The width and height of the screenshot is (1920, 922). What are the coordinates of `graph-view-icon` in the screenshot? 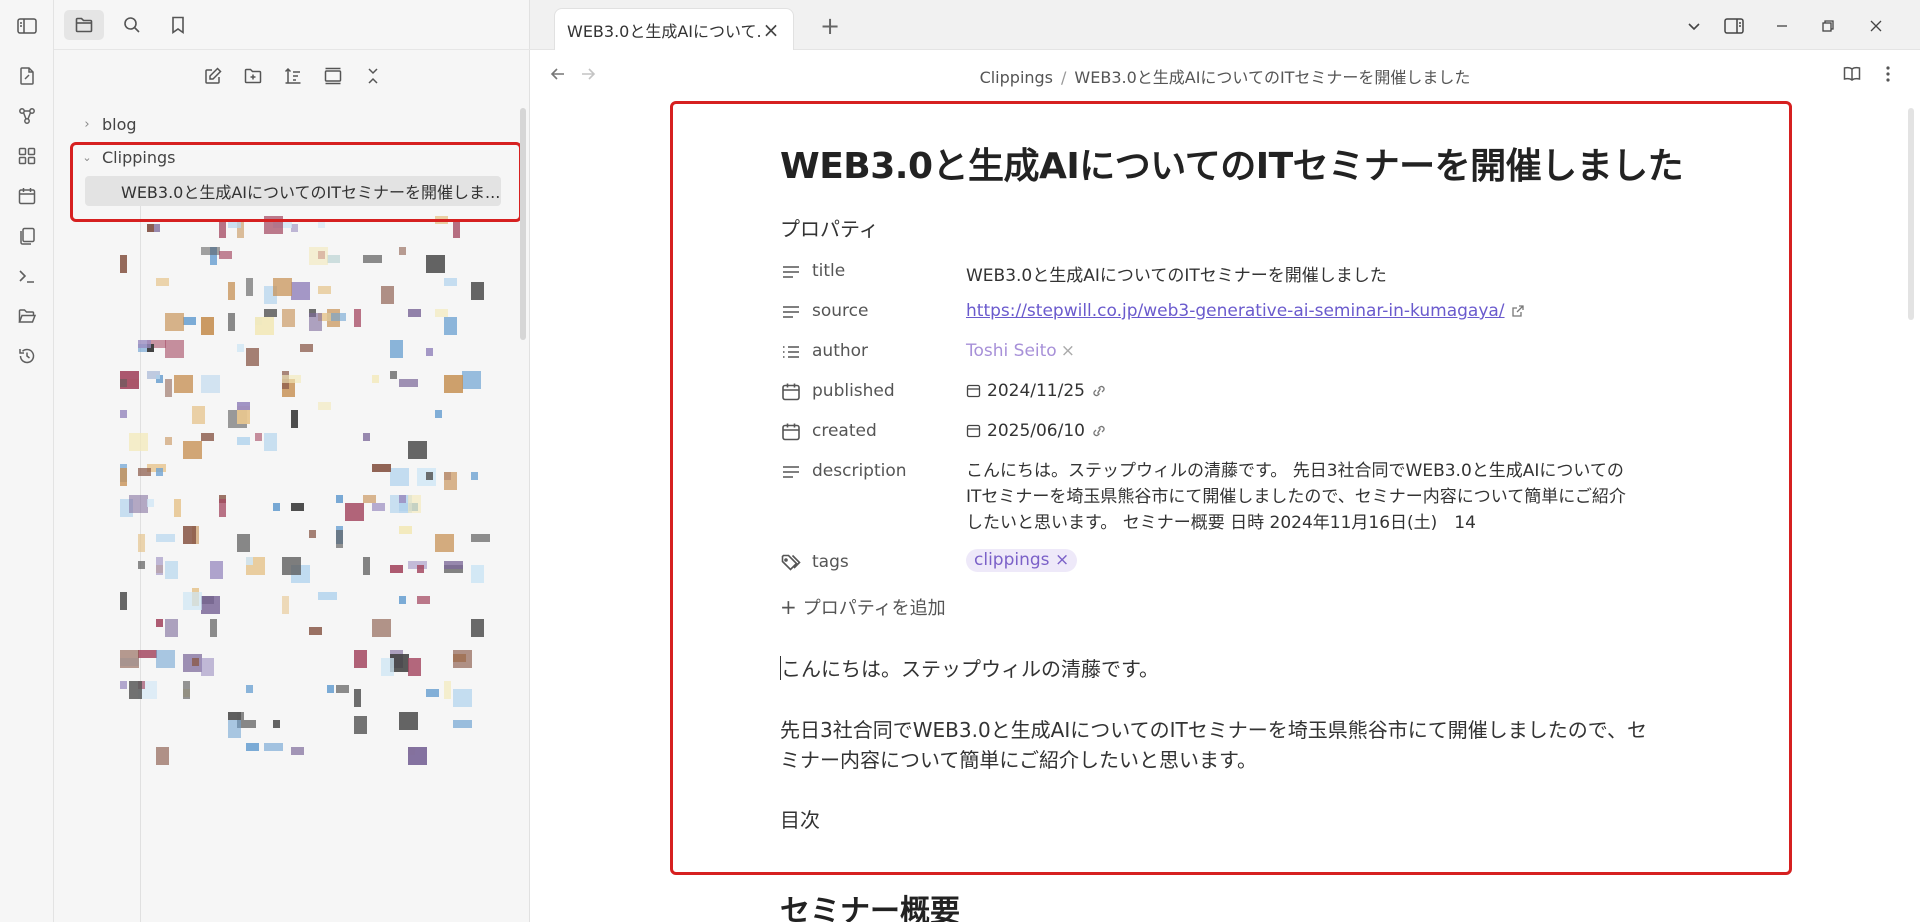 It's located at (27, 116).